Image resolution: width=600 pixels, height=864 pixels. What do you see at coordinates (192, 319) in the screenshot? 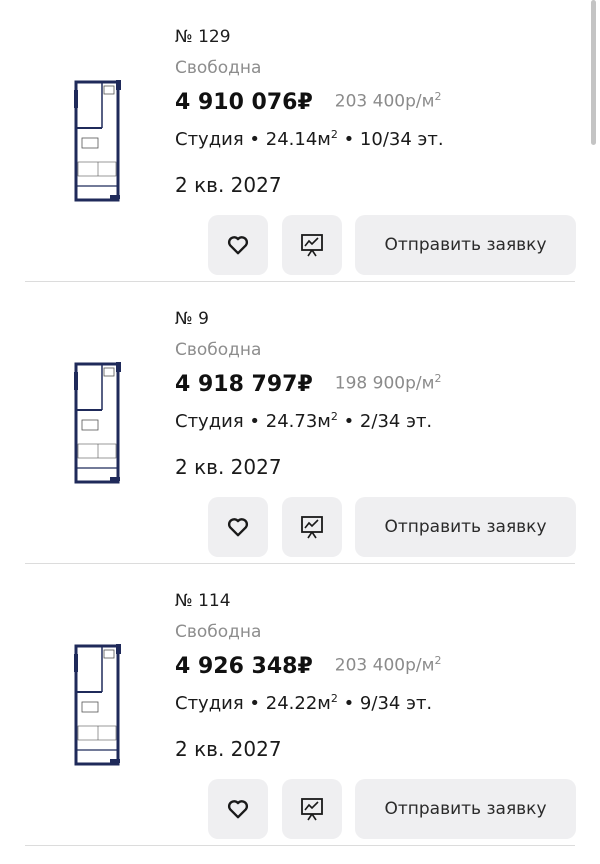
I see `apartment-number: № 9` at bounding box center [192, 319].